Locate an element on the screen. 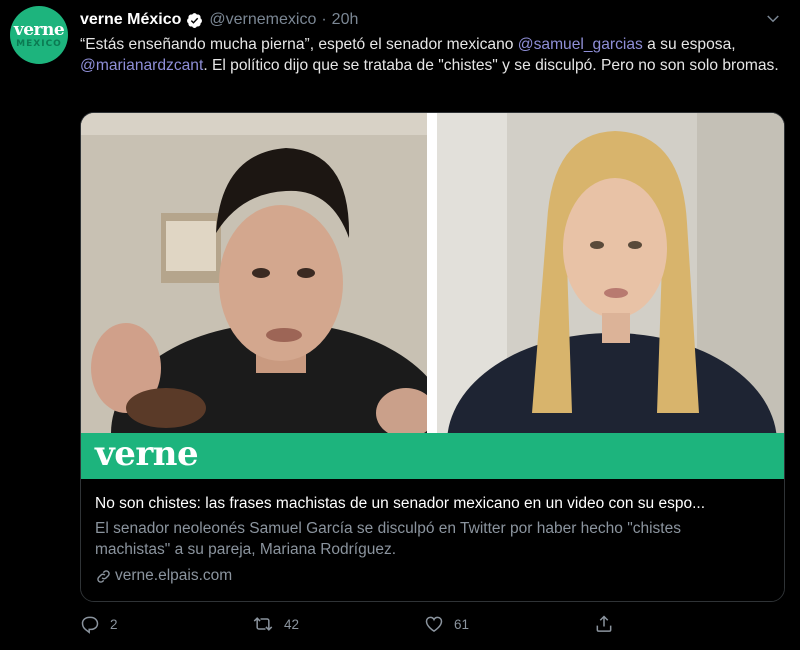  reply-count: 2 is located at coordinates (114, 624).